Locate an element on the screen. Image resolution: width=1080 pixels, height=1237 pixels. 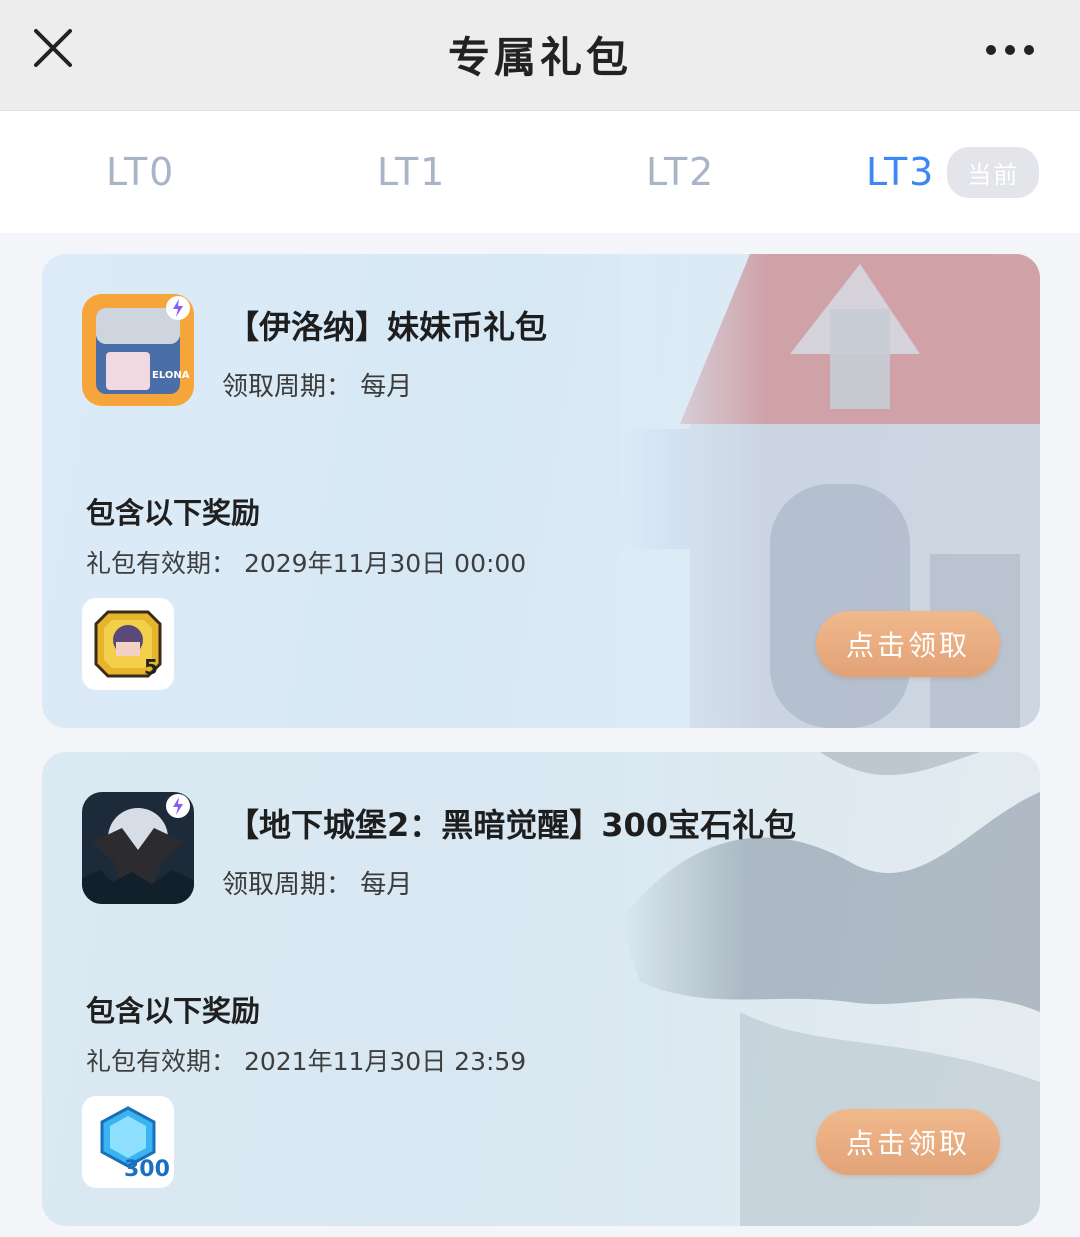
tab-lt3: LT3 当前 is located at coordinates (953, 172).